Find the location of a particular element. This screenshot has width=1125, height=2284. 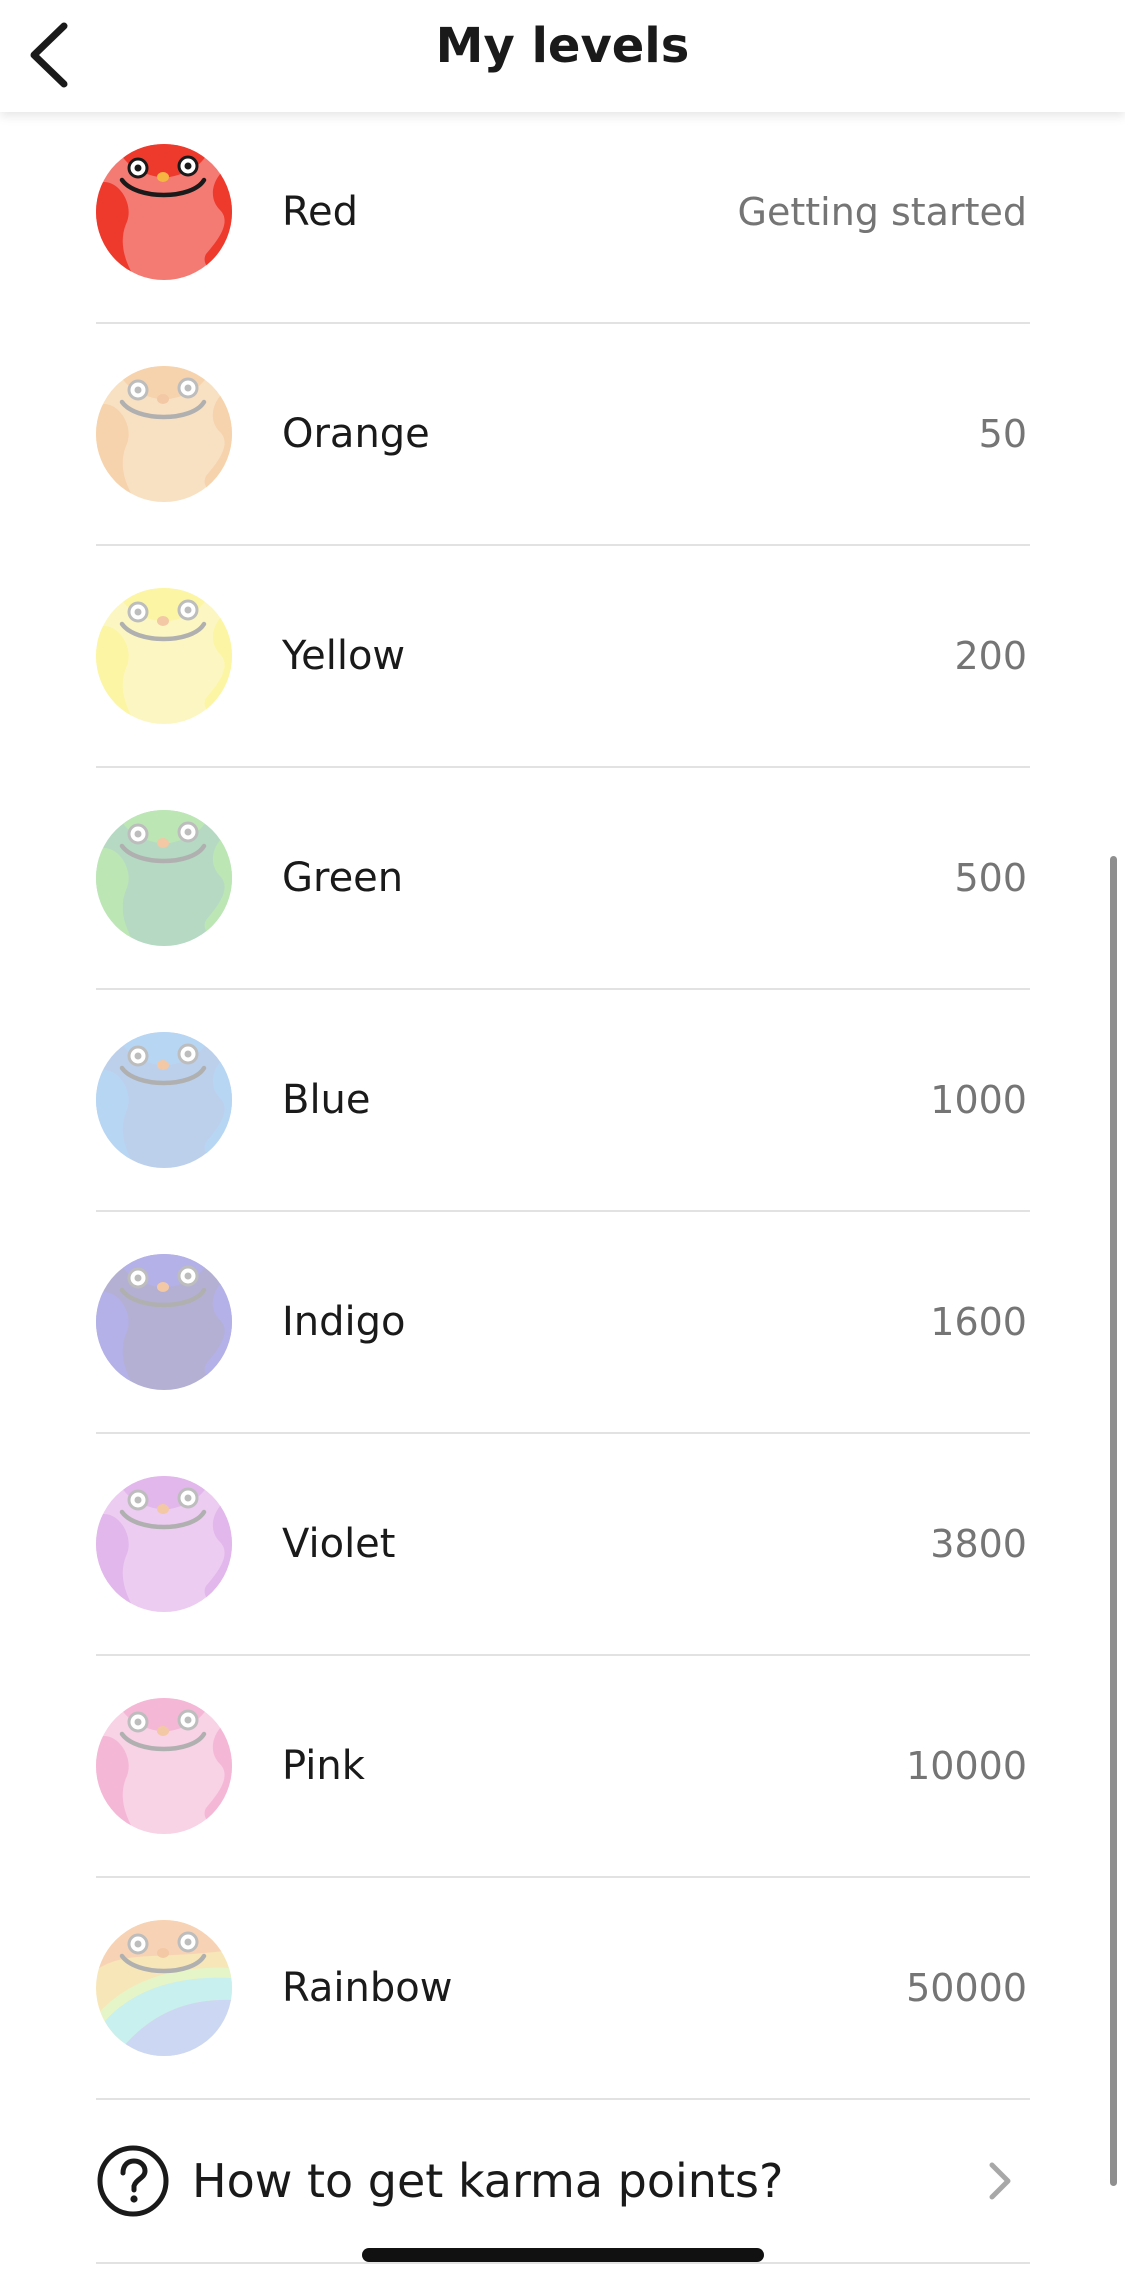

level-name: Yellow is located at coordinates (344, 656).